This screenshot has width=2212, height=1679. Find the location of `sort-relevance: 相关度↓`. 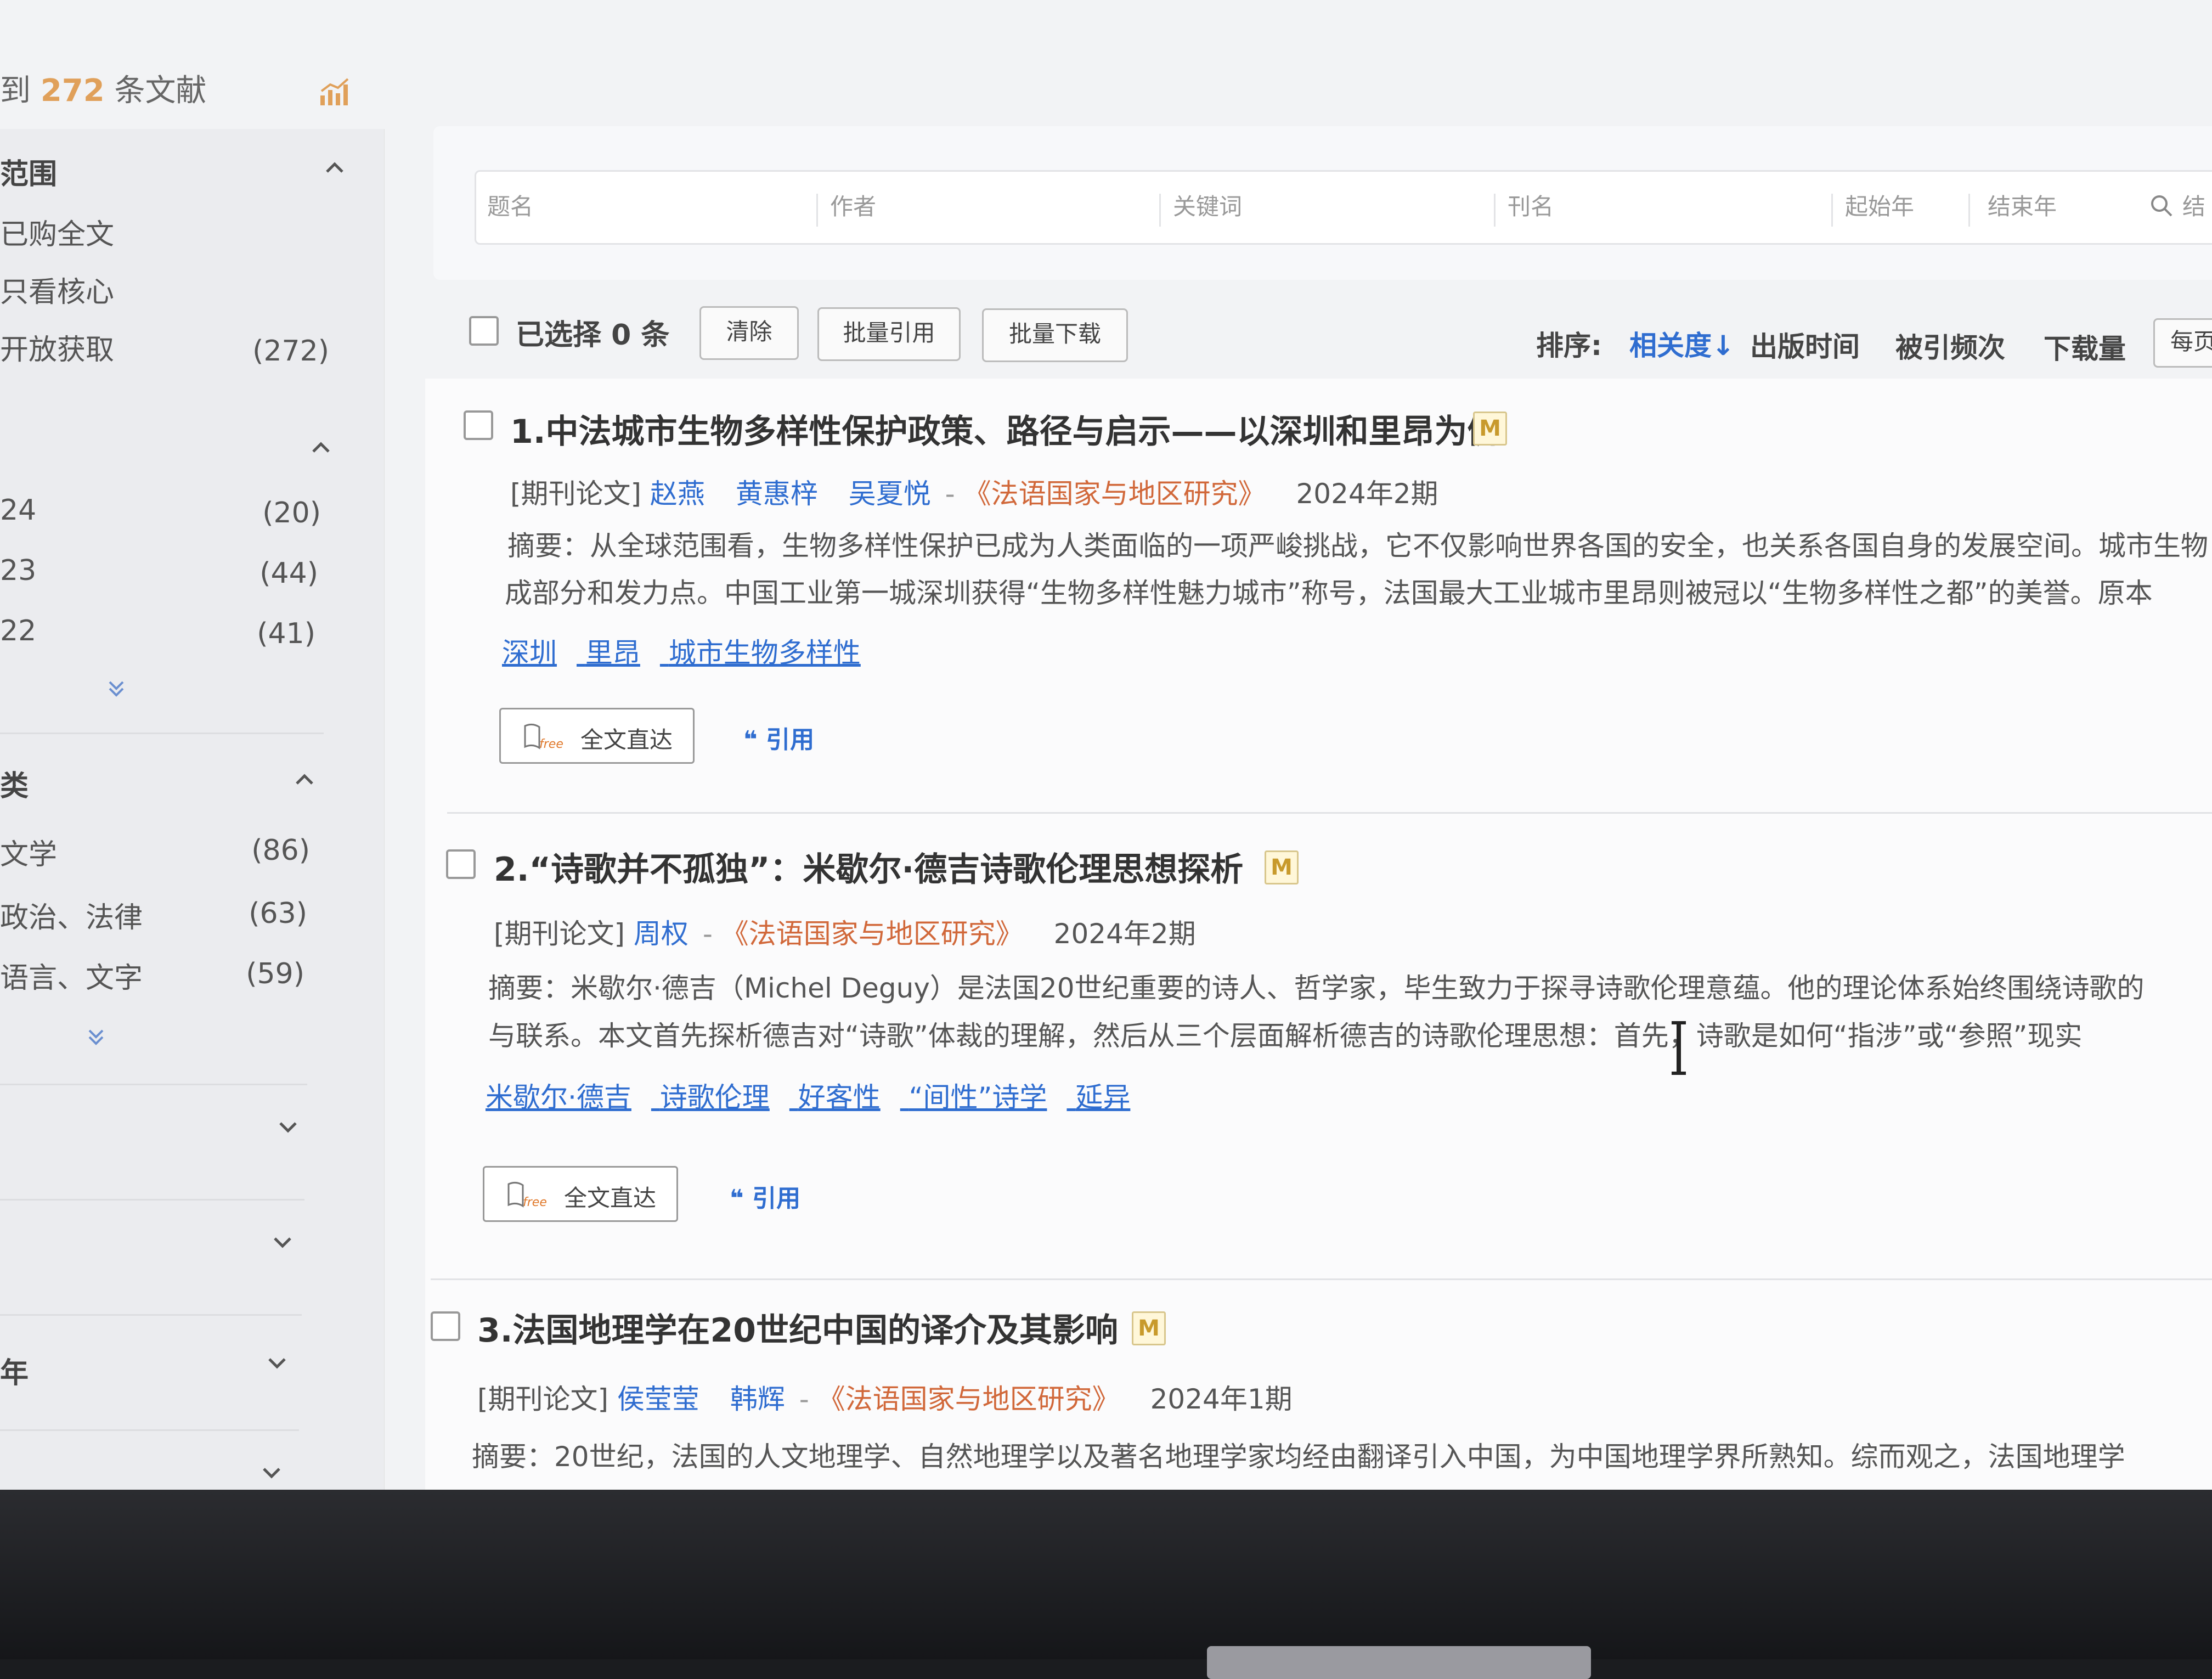

sort-relevance: 相关度↓ is located at coordinates (1682, 344).